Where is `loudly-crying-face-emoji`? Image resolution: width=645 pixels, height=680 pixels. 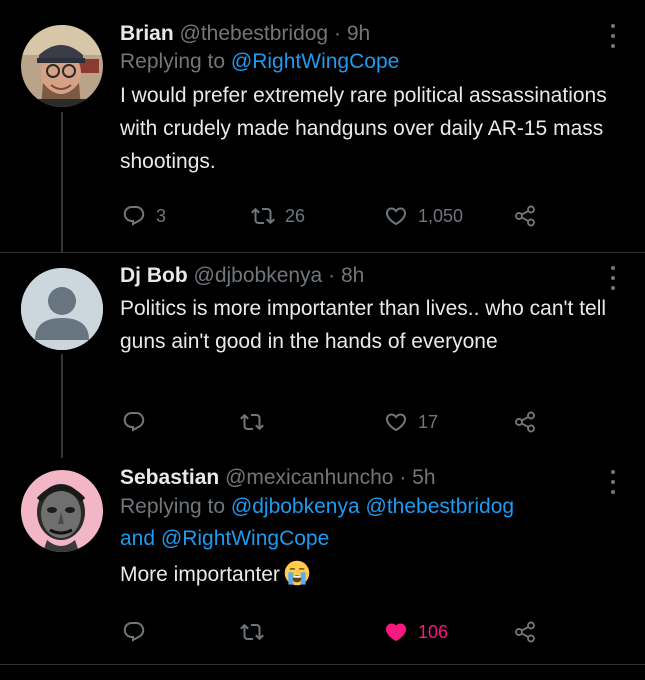 loudly-crying-face-emoji is located at coordinates (297, 573).